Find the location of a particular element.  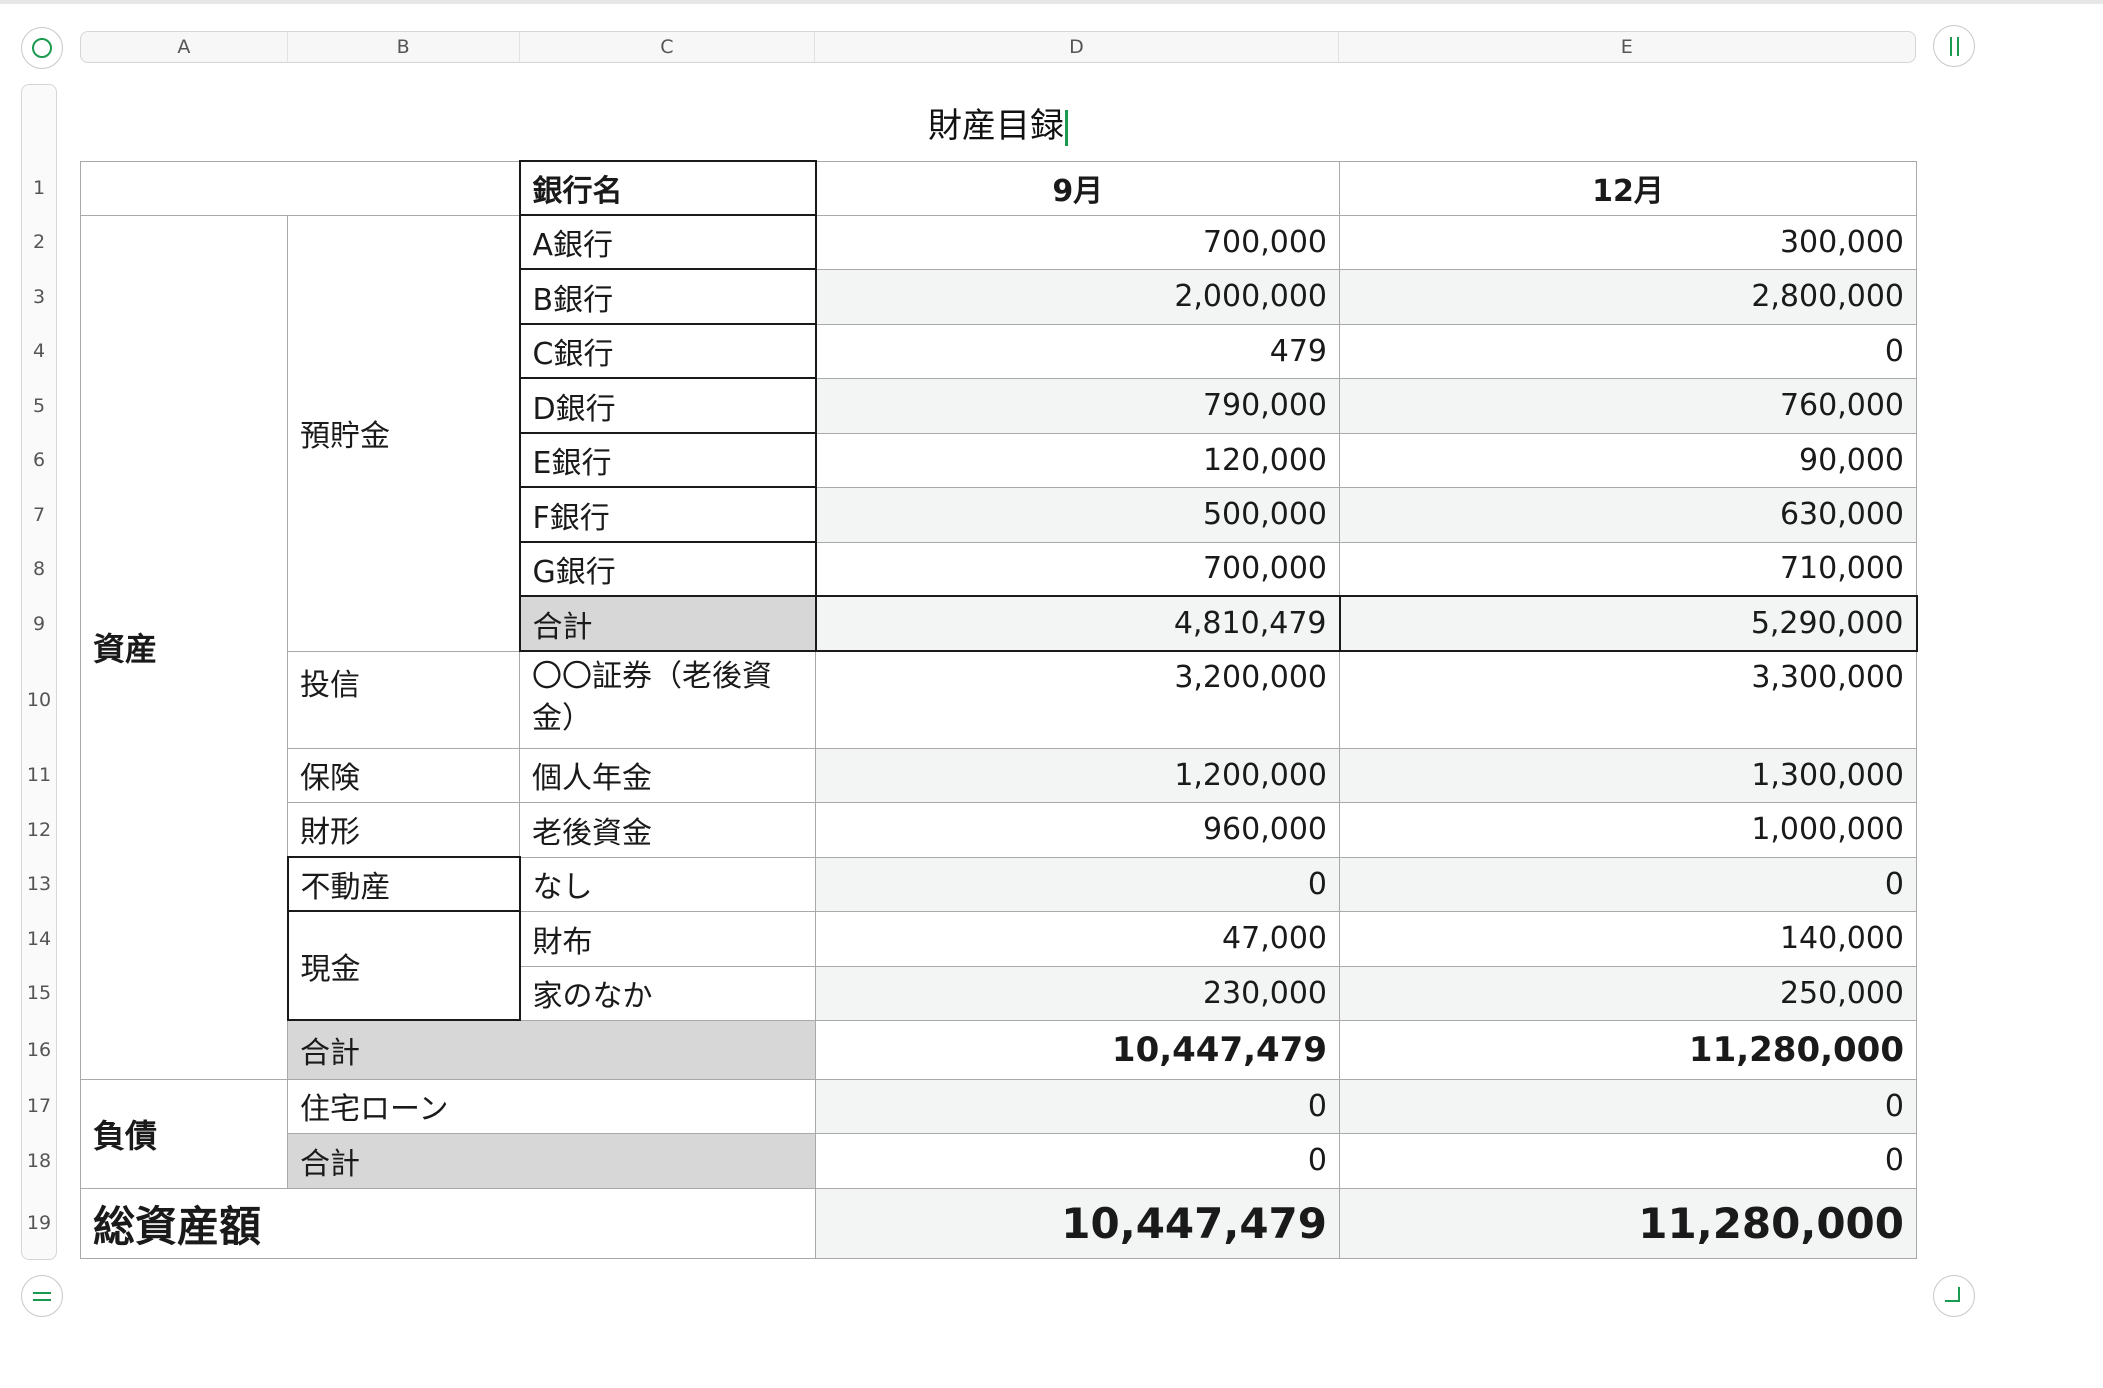

september-value-cell: 479 is located at coordinates (1077, 351).